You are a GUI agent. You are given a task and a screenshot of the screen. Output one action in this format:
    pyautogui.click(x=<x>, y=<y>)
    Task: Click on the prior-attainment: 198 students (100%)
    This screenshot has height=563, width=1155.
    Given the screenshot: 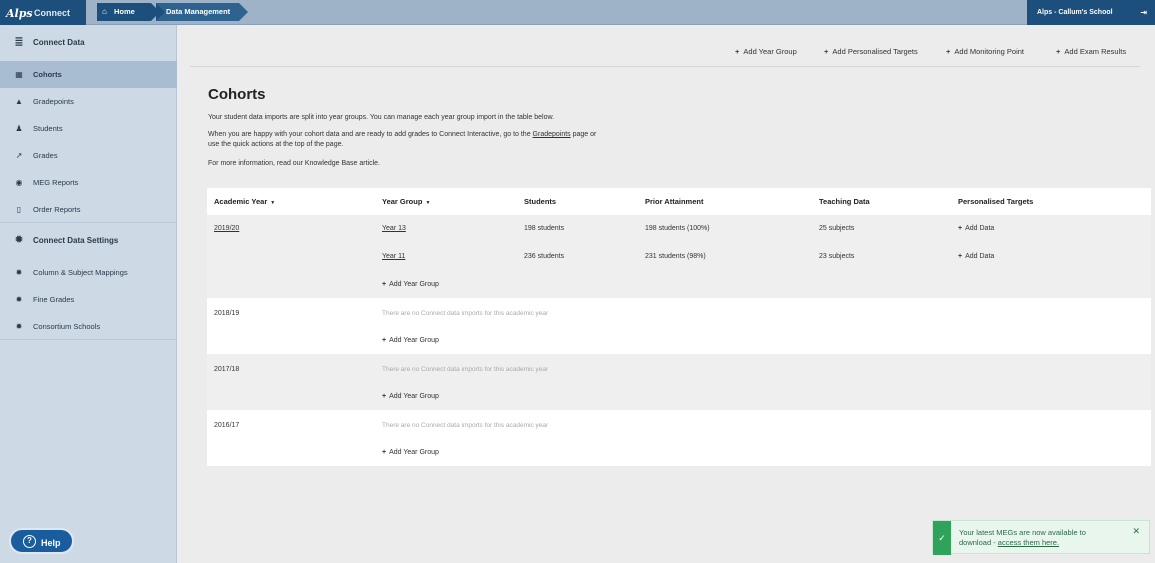 What is the action you would take?
    pyautogui.click(x=677, y=228)
    